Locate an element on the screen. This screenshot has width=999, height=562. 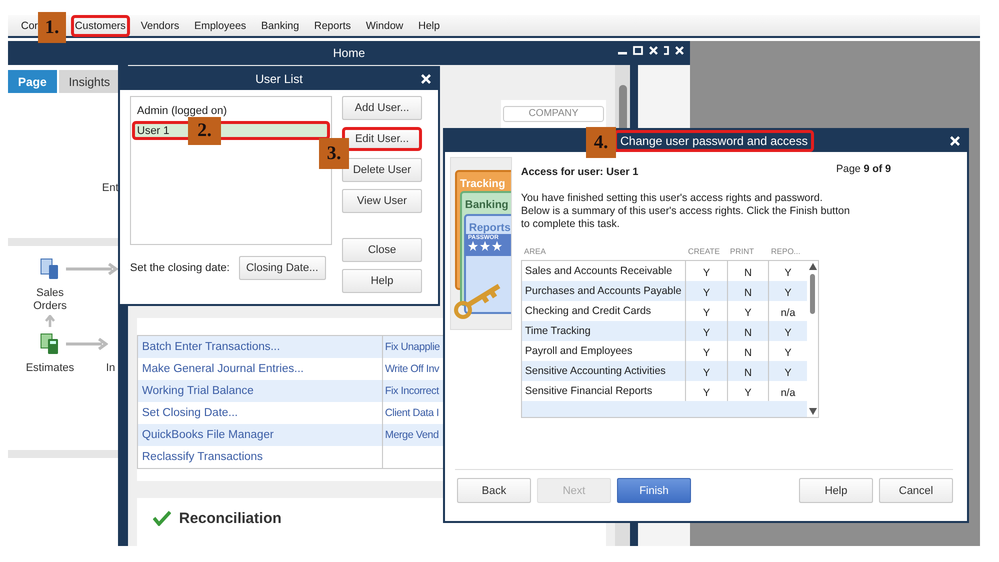
user-item: Admin (logged on) is located at coordinates (231, 110).